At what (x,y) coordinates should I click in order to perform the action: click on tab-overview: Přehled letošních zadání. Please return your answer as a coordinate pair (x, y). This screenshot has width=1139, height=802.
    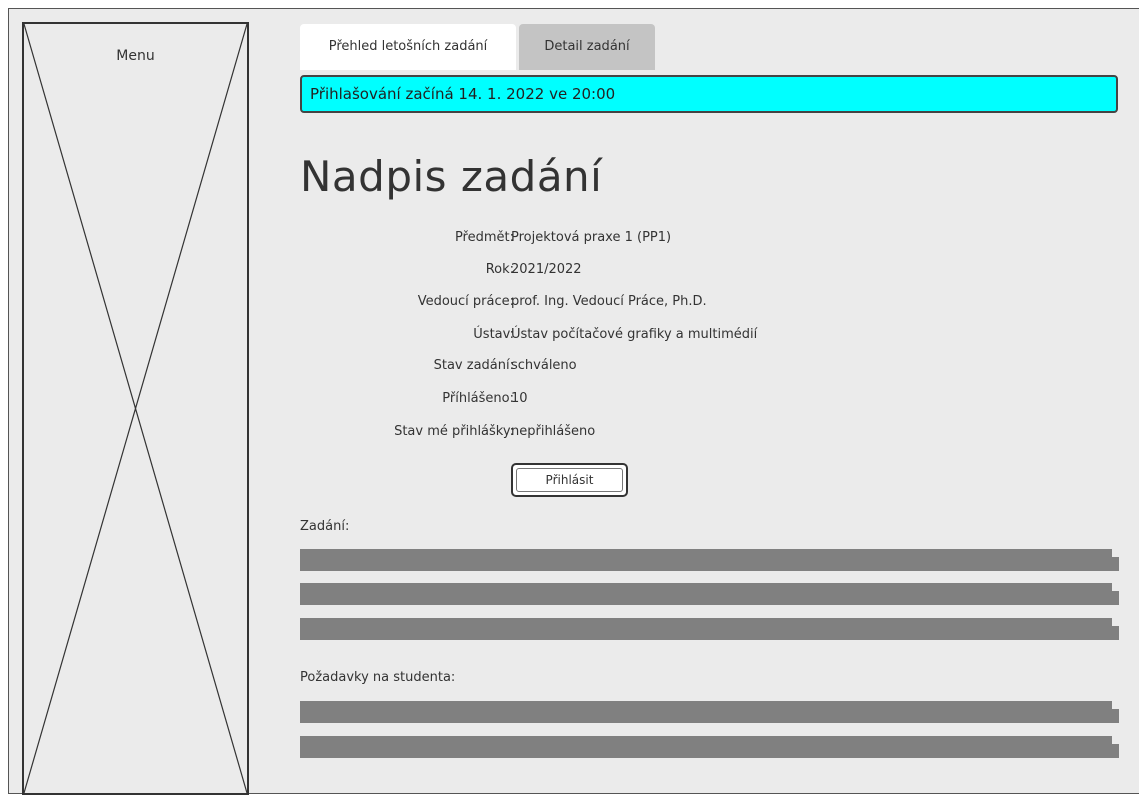
    Looking at the image, I should click on (408, 47).